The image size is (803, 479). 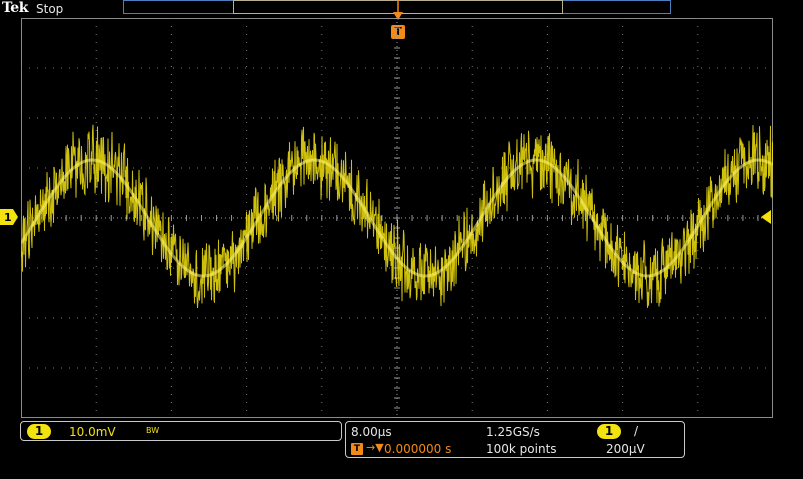 I want to click on channel1-marker-label: 1, so click(x=8, y=217).